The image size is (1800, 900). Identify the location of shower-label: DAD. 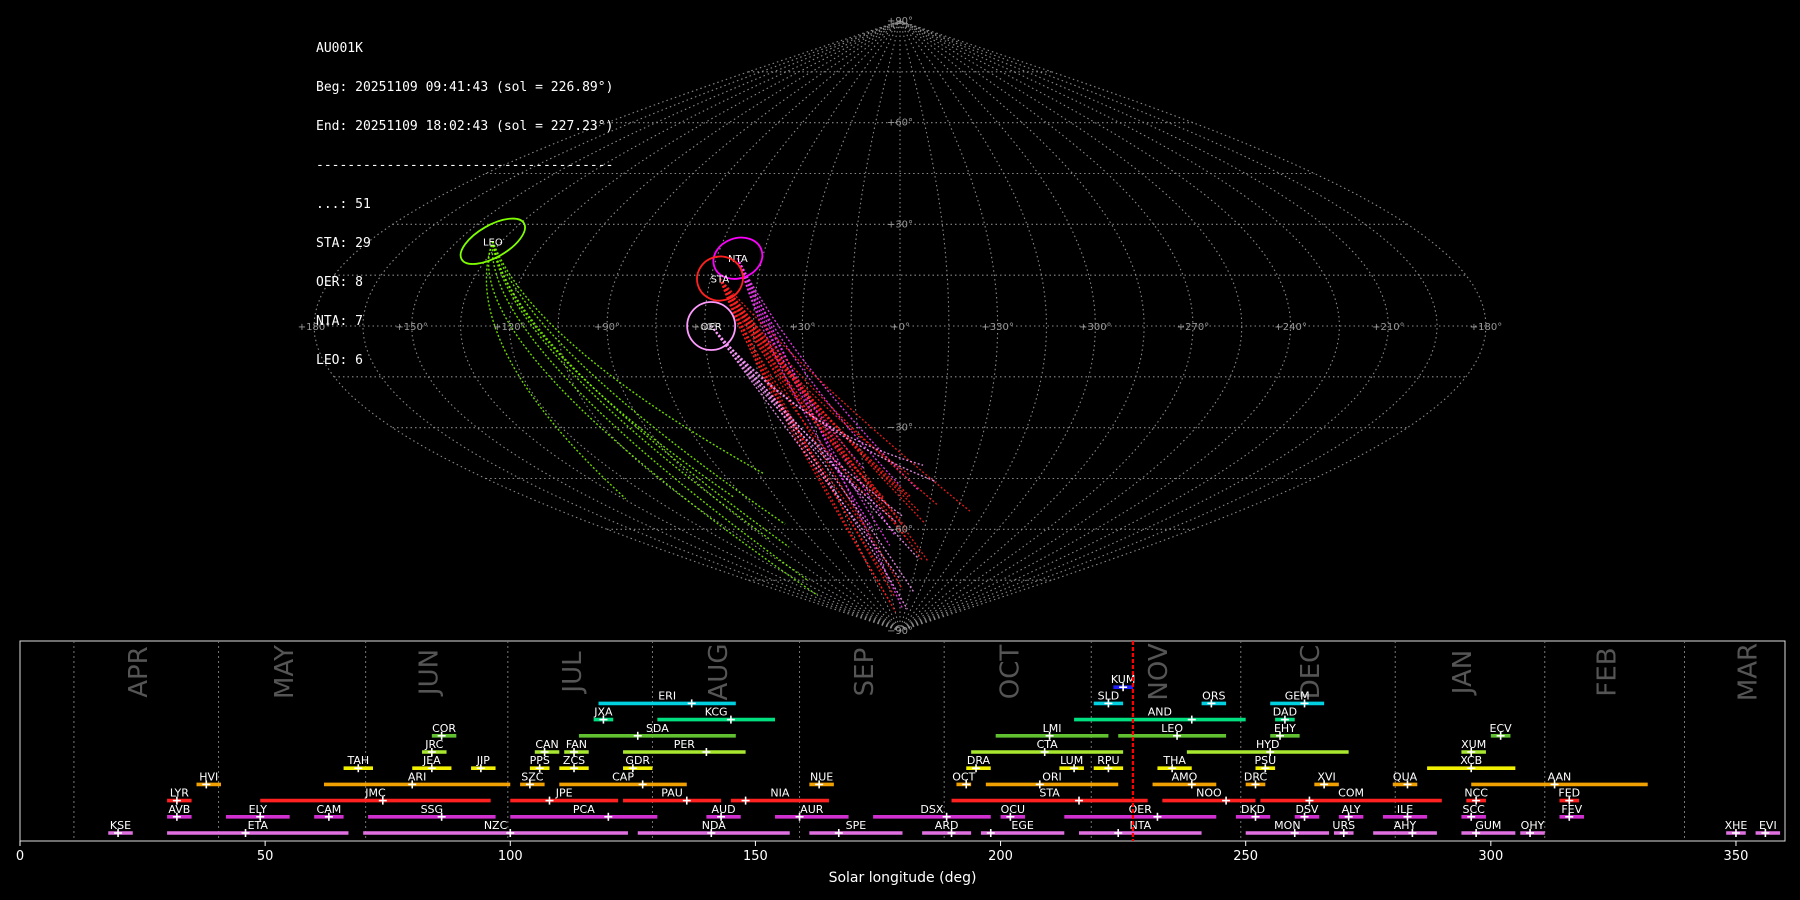
(1285, 712).